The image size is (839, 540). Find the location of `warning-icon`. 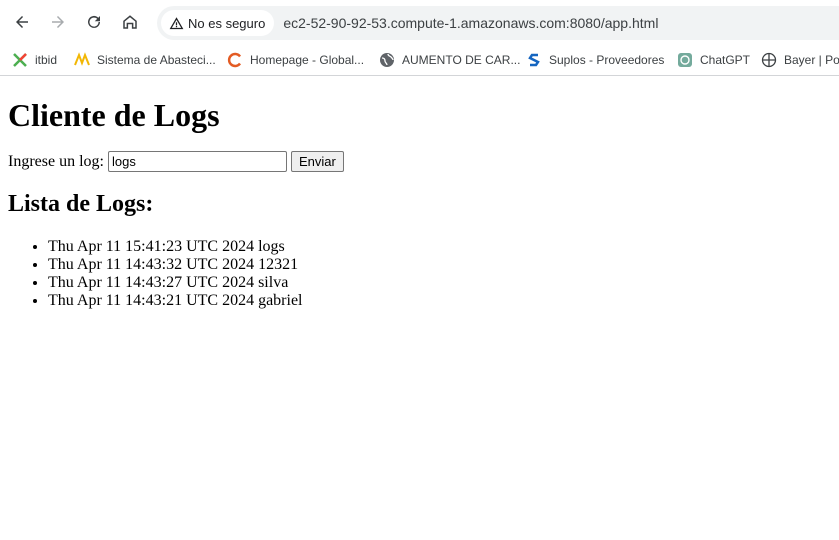

warning-icon is located at coordinates (176, 22).